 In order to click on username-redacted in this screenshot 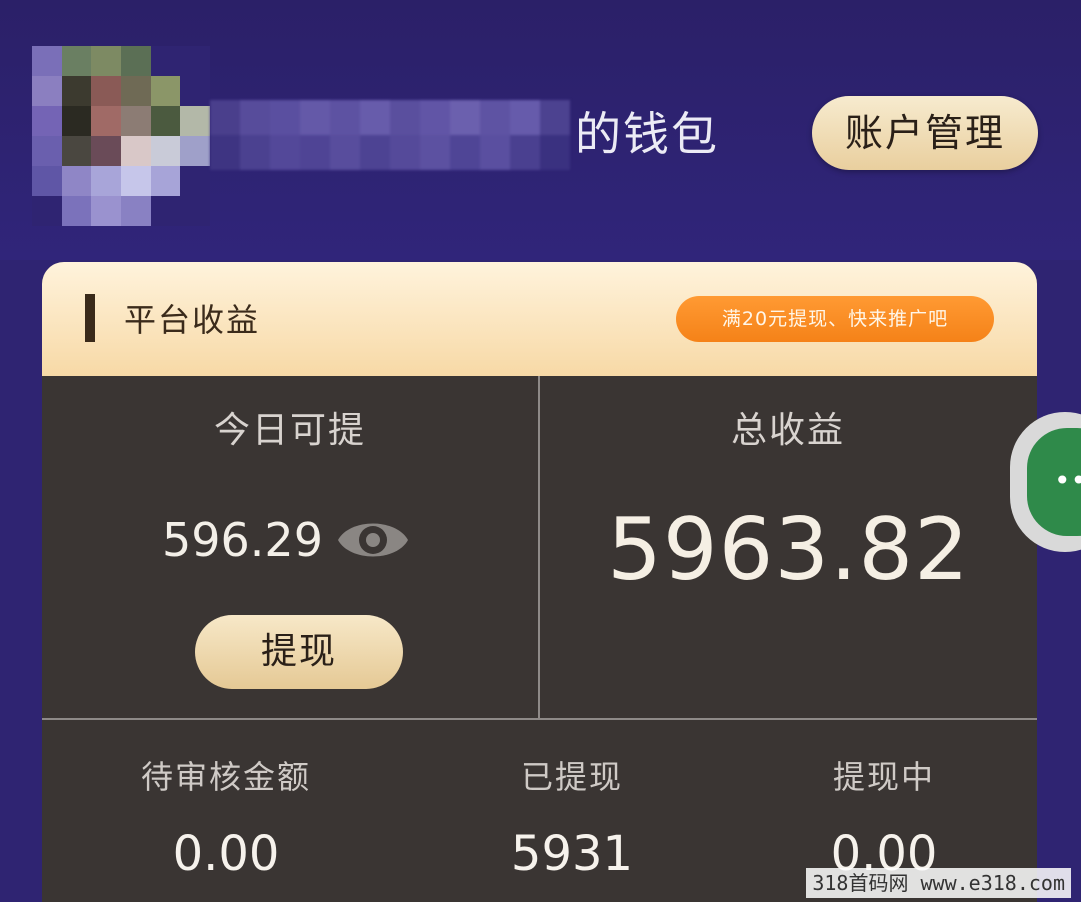, I will do `click(390, 135)`.